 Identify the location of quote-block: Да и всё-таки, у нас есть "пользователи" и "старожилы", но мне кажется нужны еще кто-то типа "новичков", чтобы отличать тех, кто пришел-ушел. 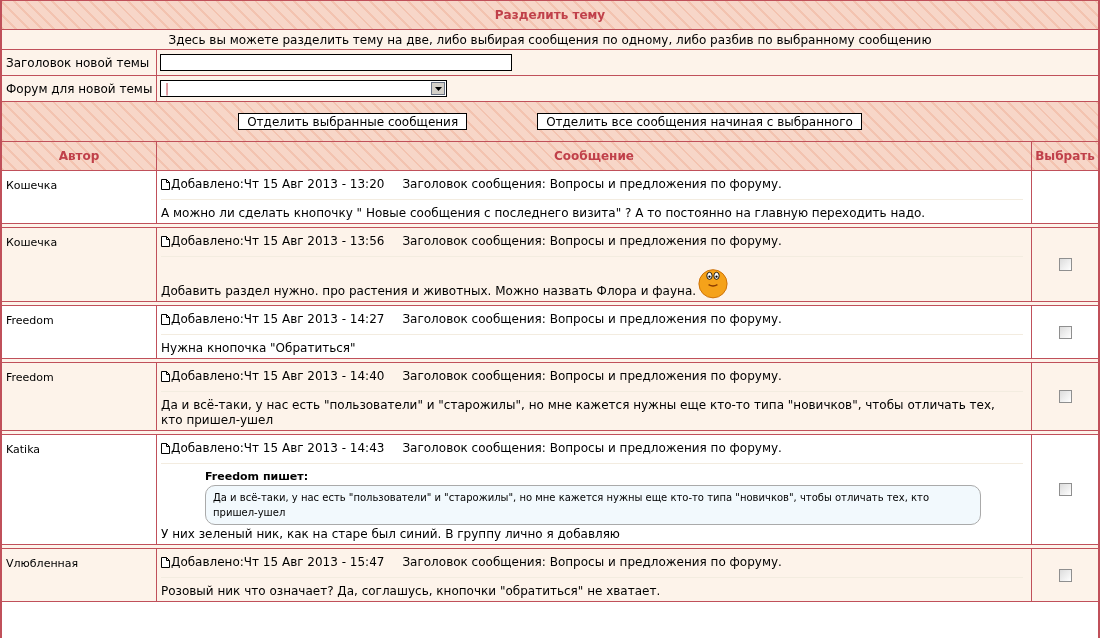
(593, 505).